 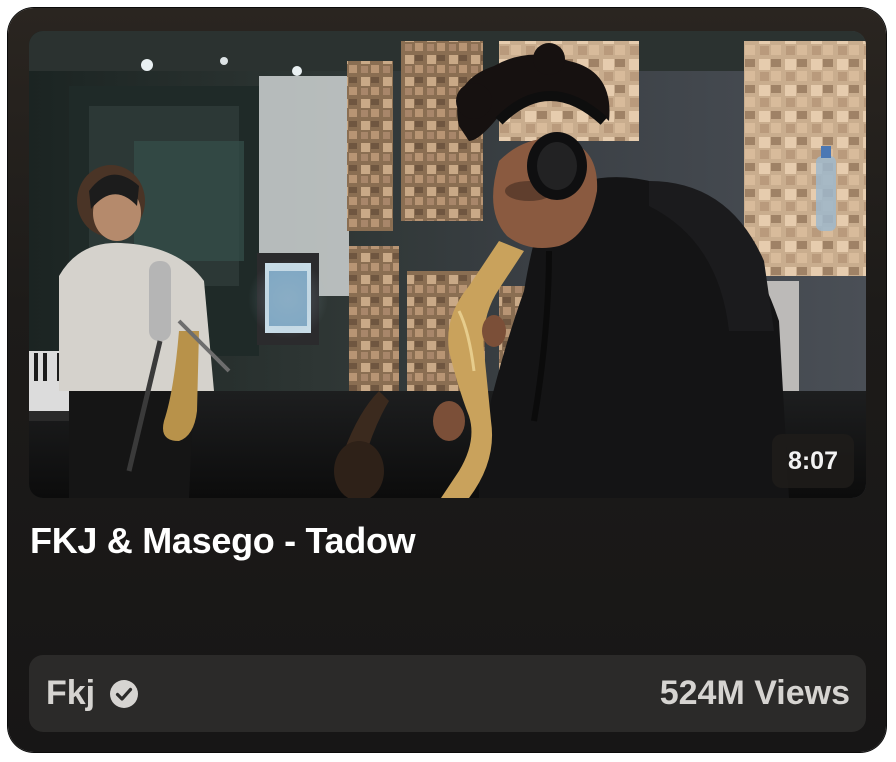 I want to click on channel-info: Fkj, so click(x=92, y=693).